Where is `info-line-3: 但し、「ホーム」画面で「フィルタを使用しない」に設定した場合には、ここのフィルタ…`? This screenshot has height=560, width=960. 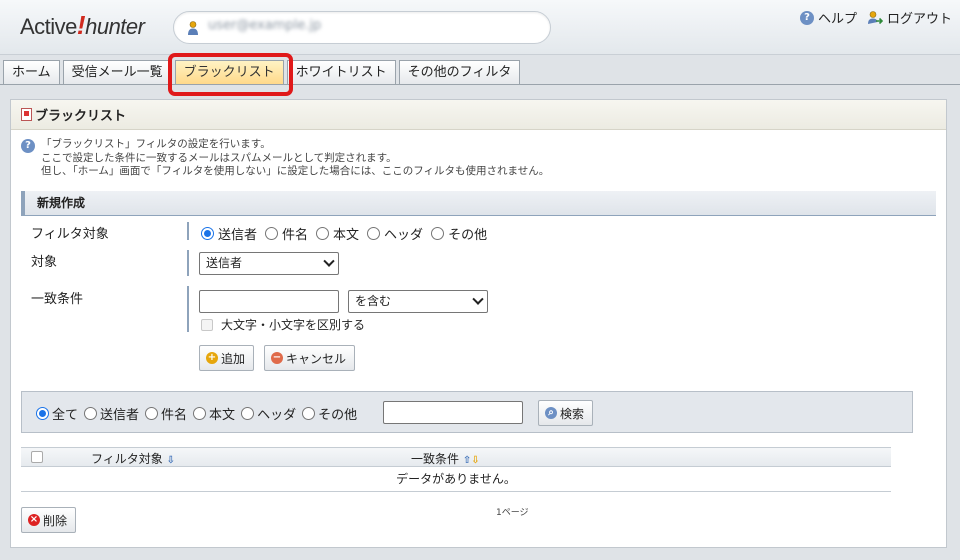 info-line-3: 但し、「ホーム」画面で「フィルタを使用しない」に設定した場合には、ここのフィルタ… is located at coordinates (295, 171).